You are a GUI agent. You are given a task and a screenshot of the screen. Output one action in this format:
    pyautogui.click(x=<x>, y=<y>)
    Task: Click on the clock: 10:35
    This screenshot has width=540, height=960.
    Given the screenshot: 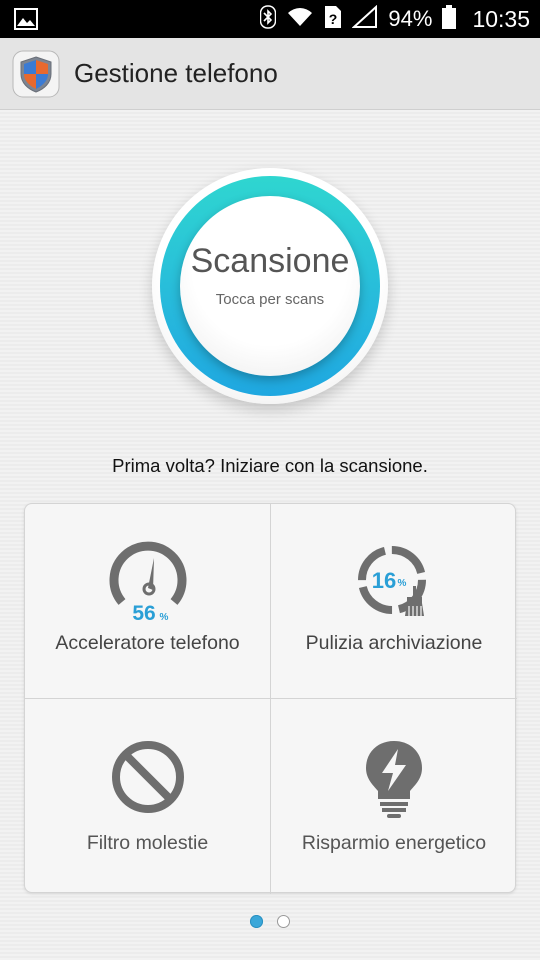 What is the action you would take?
    pyautogui.click(x=501, y=18)
    